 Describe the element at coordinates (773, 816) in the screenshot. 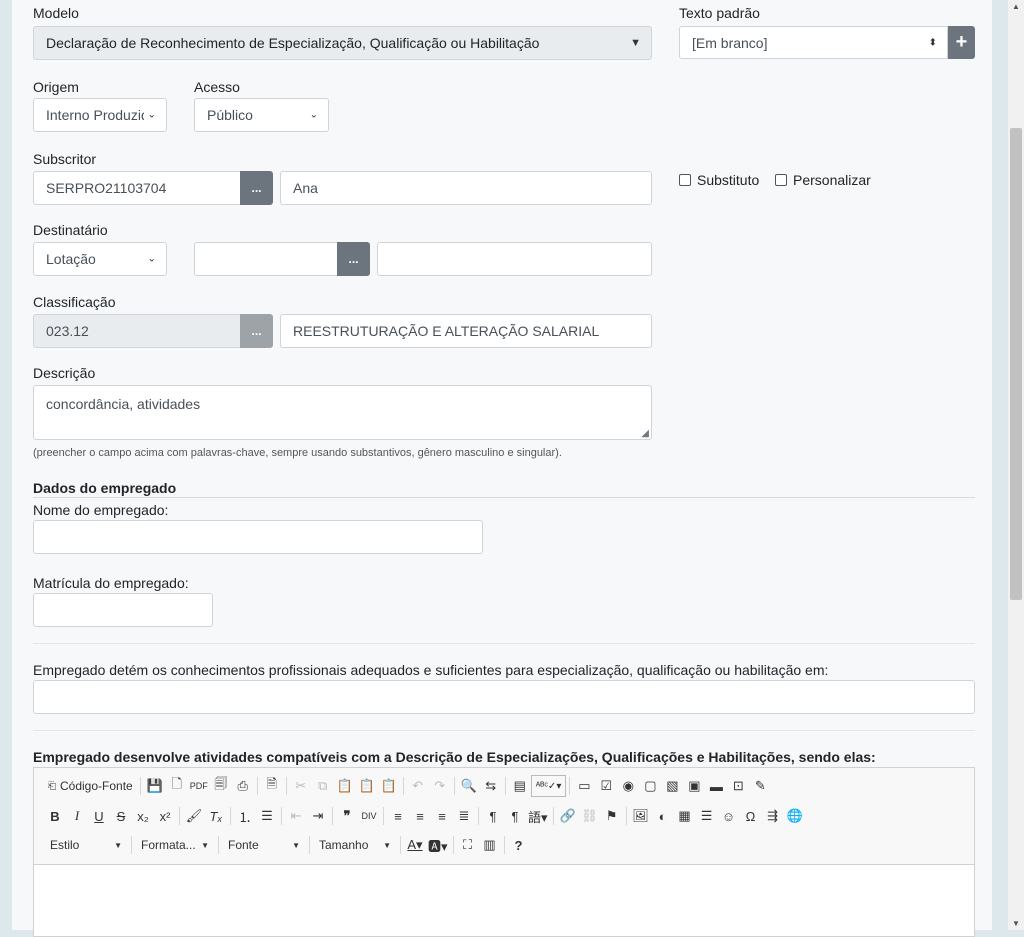

I see `page-break-icon: ⇶` at that location.